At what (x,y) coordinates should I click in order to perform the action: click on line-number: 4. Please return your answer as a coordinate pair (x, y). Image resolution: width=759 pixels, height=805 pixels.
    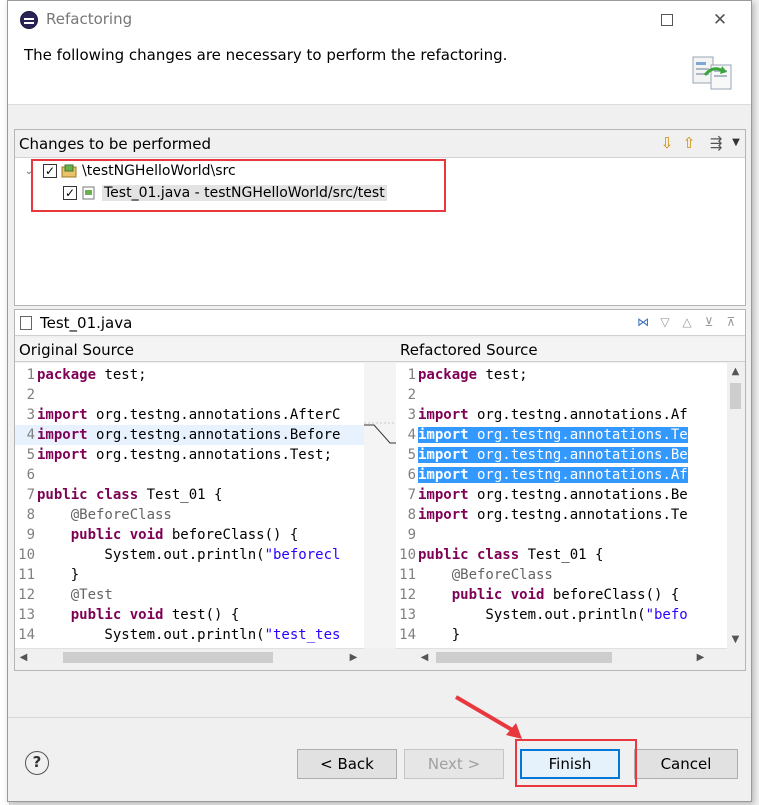
    Looking at the image, I should click on (411, 435).